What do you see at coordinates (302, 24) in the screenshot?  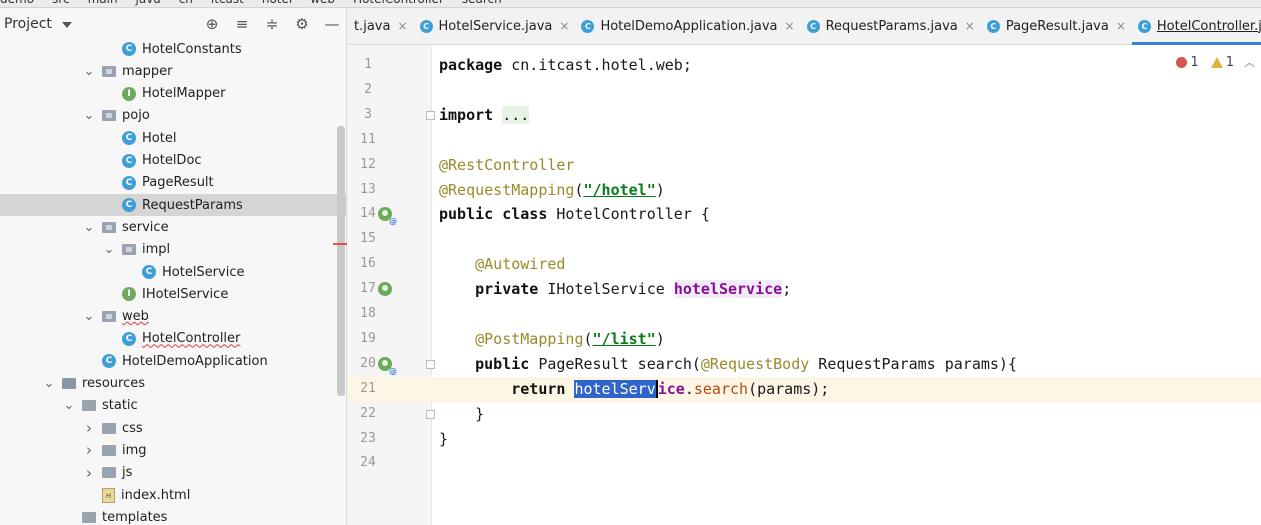 I see `gear-icon: ⚙` at bounding box center [302, 24].